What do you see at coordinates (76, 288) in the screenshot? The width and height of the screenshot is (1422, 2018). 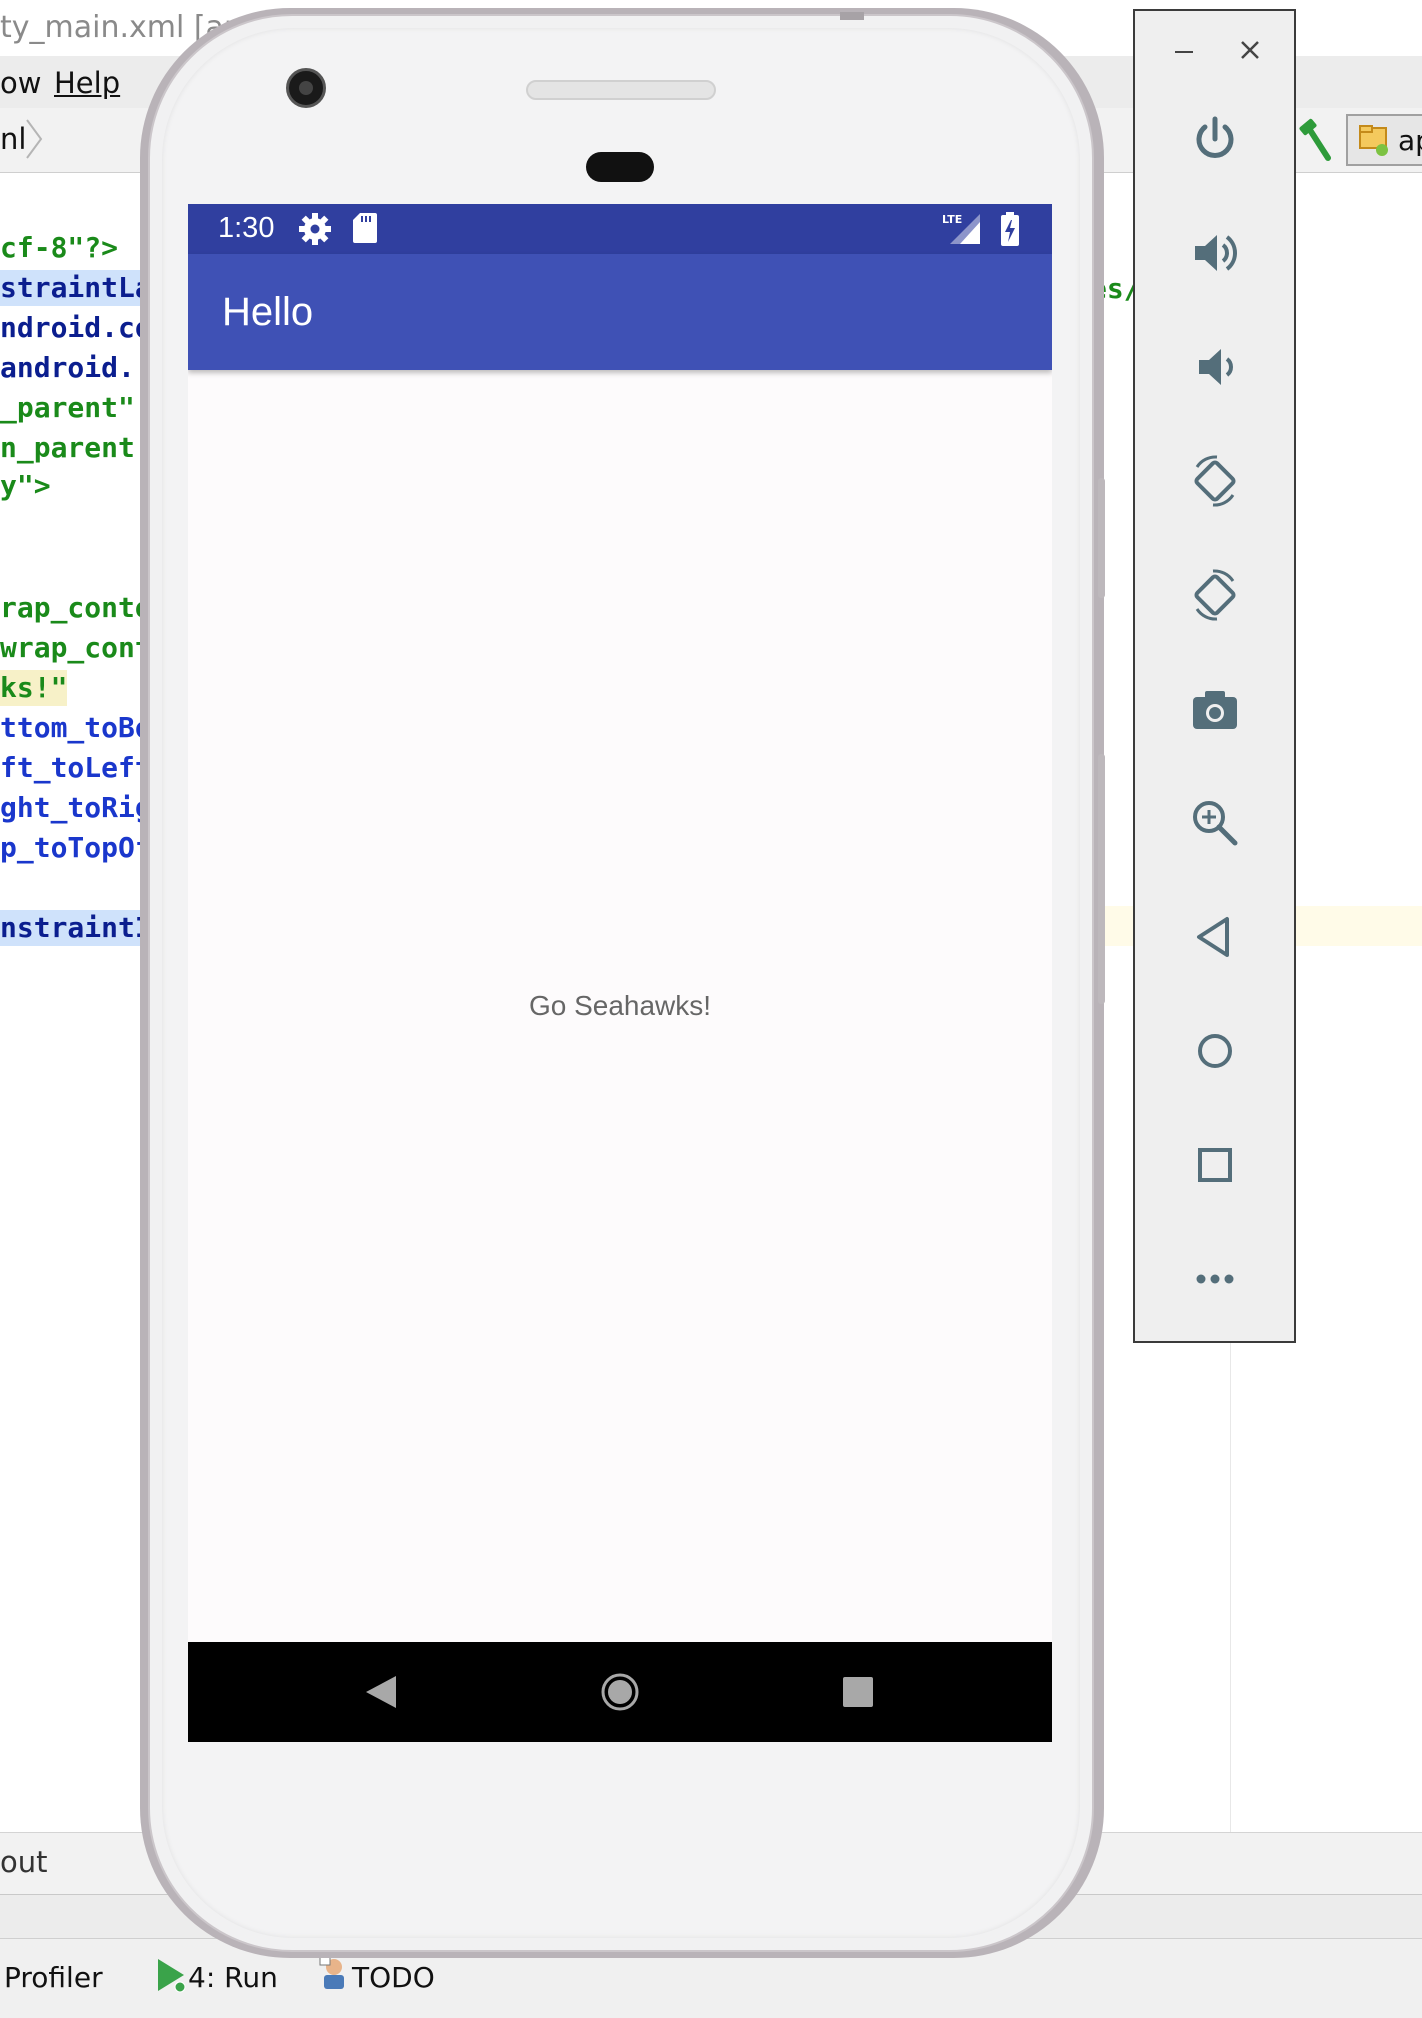 I see `code-line: straintLa` at bounding box center [76, 288].